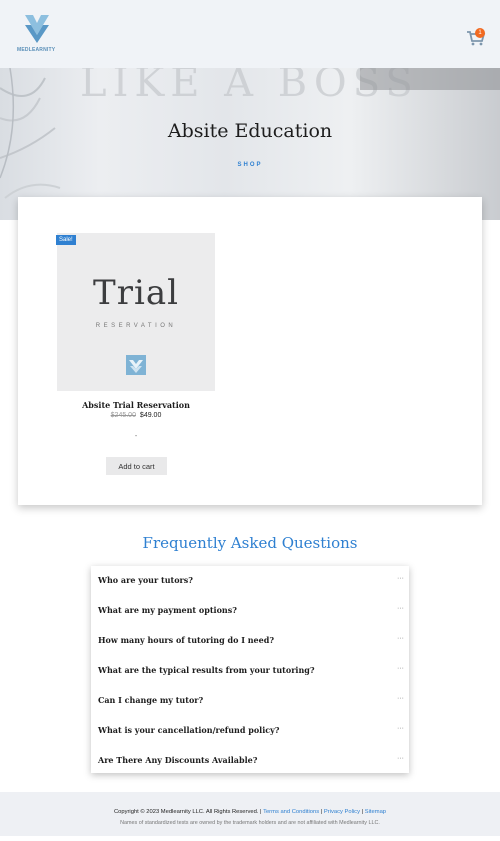 Image resolution: width=500 pixels, height=841 pixels. Describe the element at coordinates (145, 580) in the screenshot. I see `faq-question: Who are your tutors?` at that location.